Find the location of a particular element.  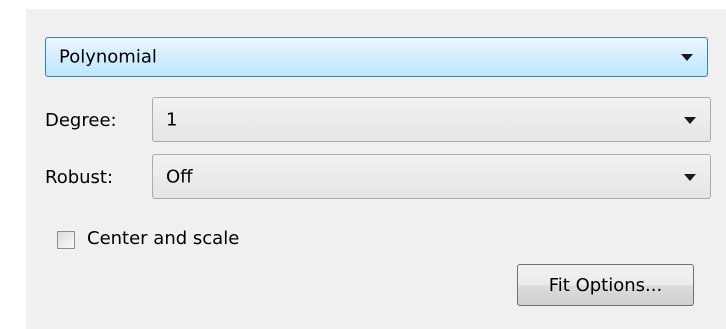

center-and-scale-label: Center and scale is located at coordinates (163, 238).